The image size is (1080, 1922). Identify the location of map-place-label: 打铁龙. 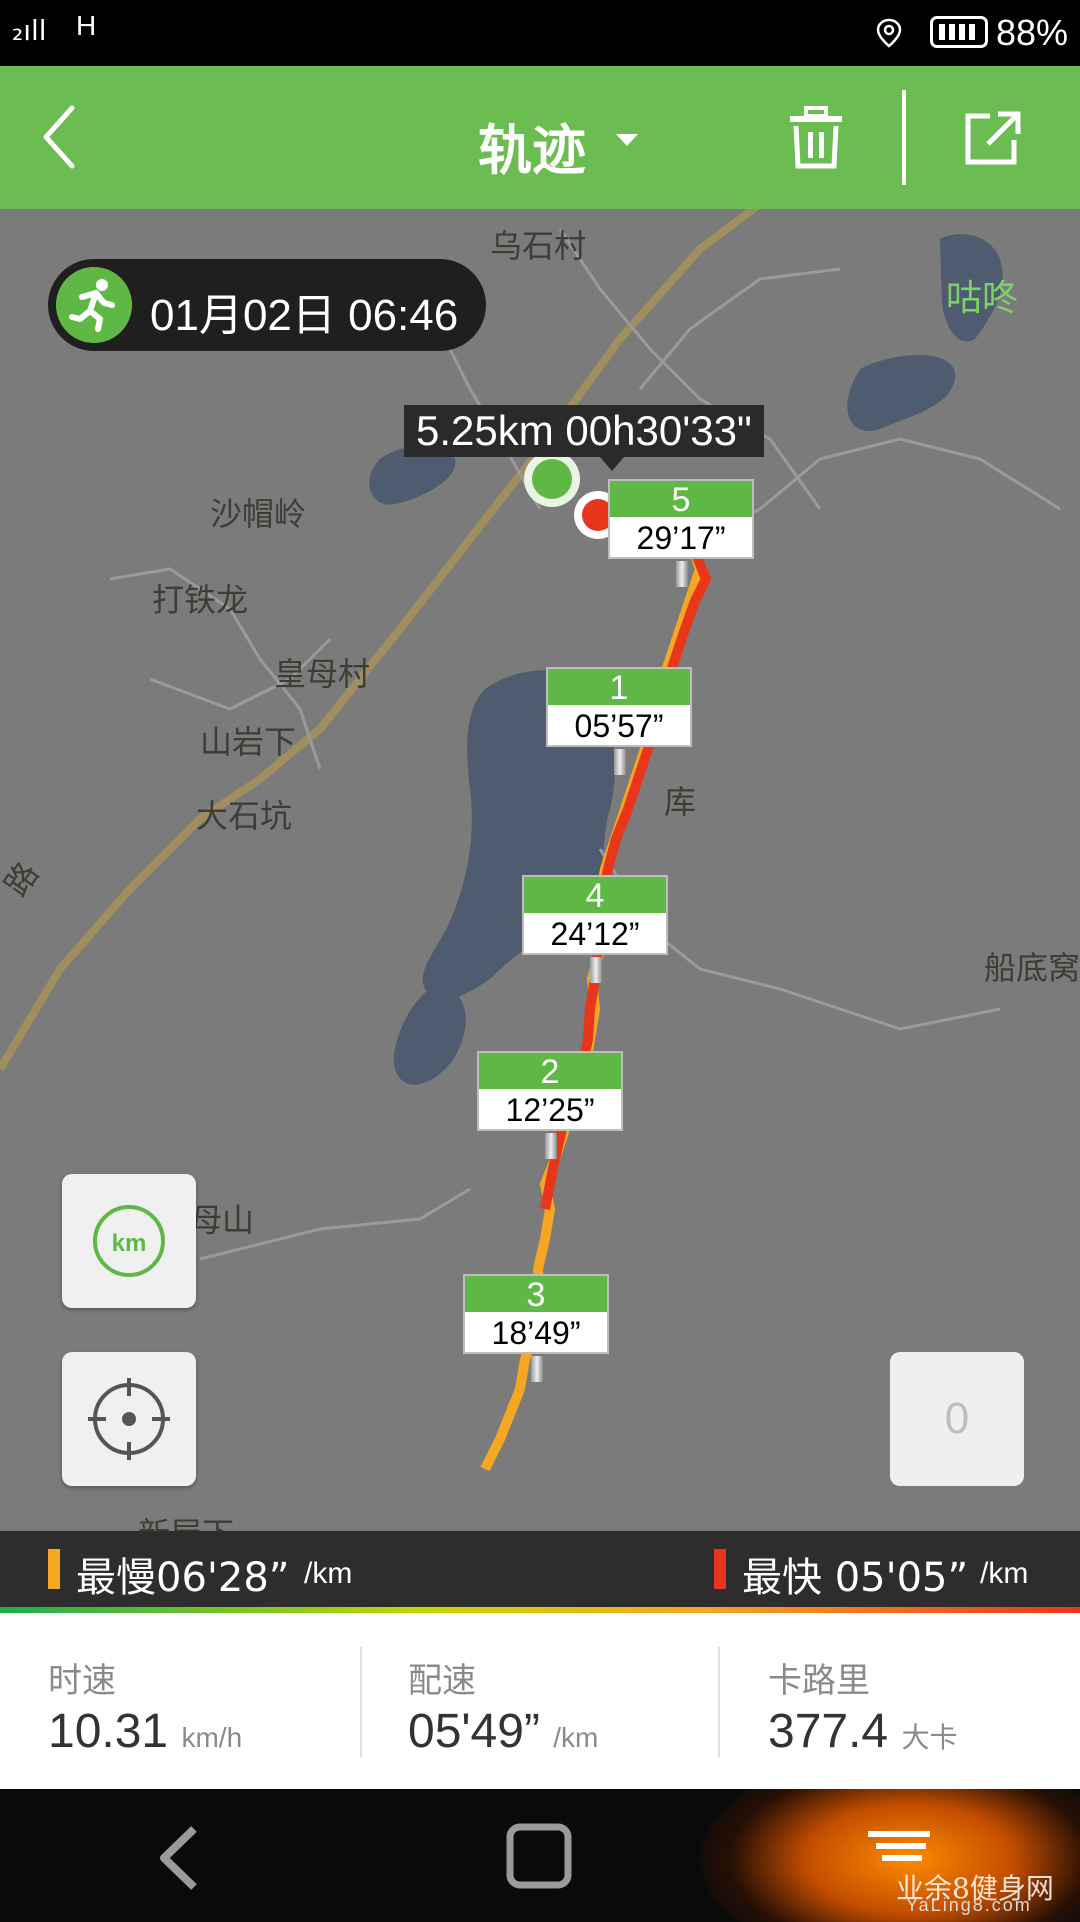
(200, 600).